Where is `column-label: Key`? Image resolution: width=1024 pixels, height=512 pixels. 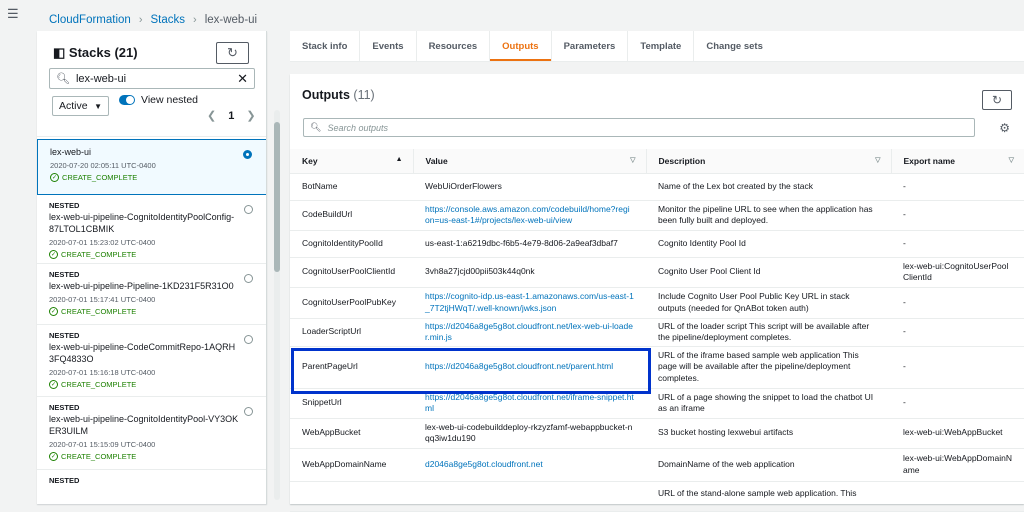
column-label: Key is located at coordinates (310, 160).